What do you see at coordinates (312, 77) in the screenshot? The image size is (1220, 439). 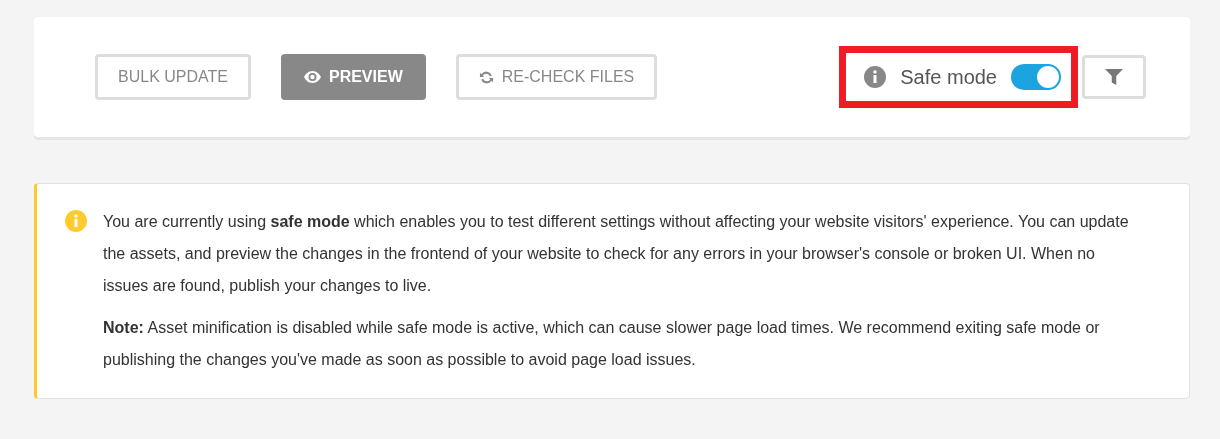 I see `eye-icon` at bounding box center [312, 77].